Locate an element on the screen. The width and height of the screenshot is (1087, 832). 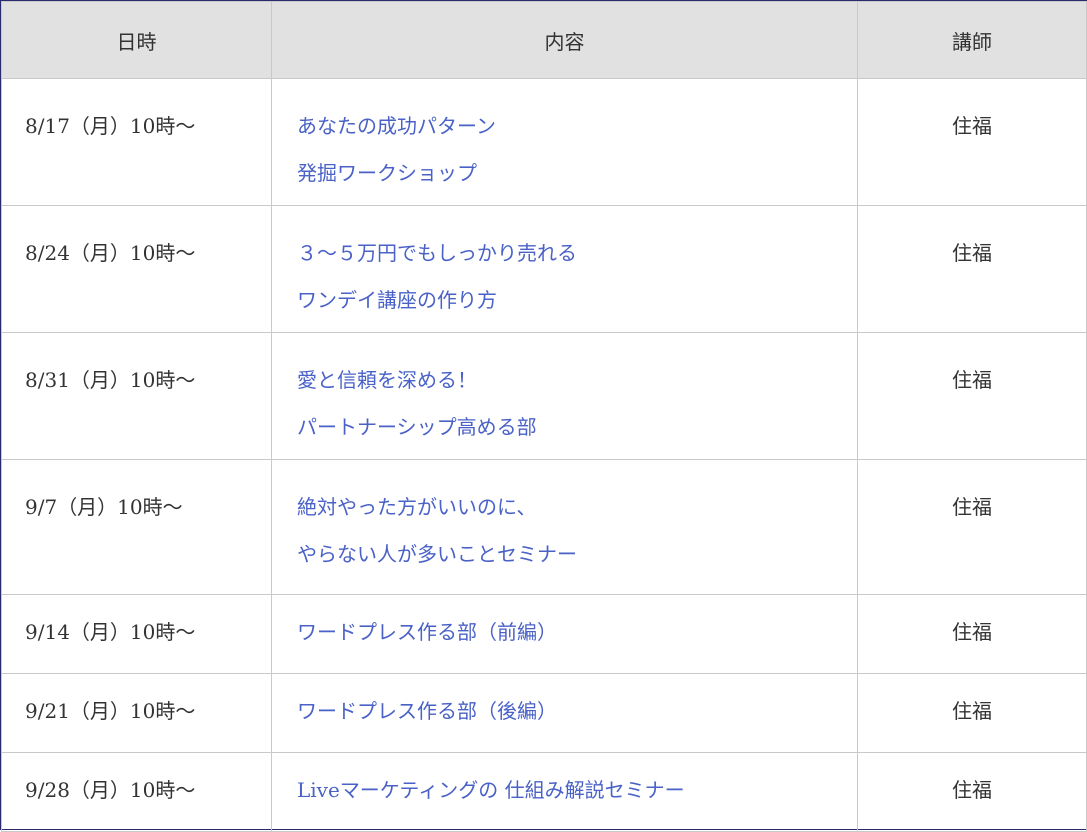
date-cell: 8/17（月）10時〜 is located at coordinates (136, 142).